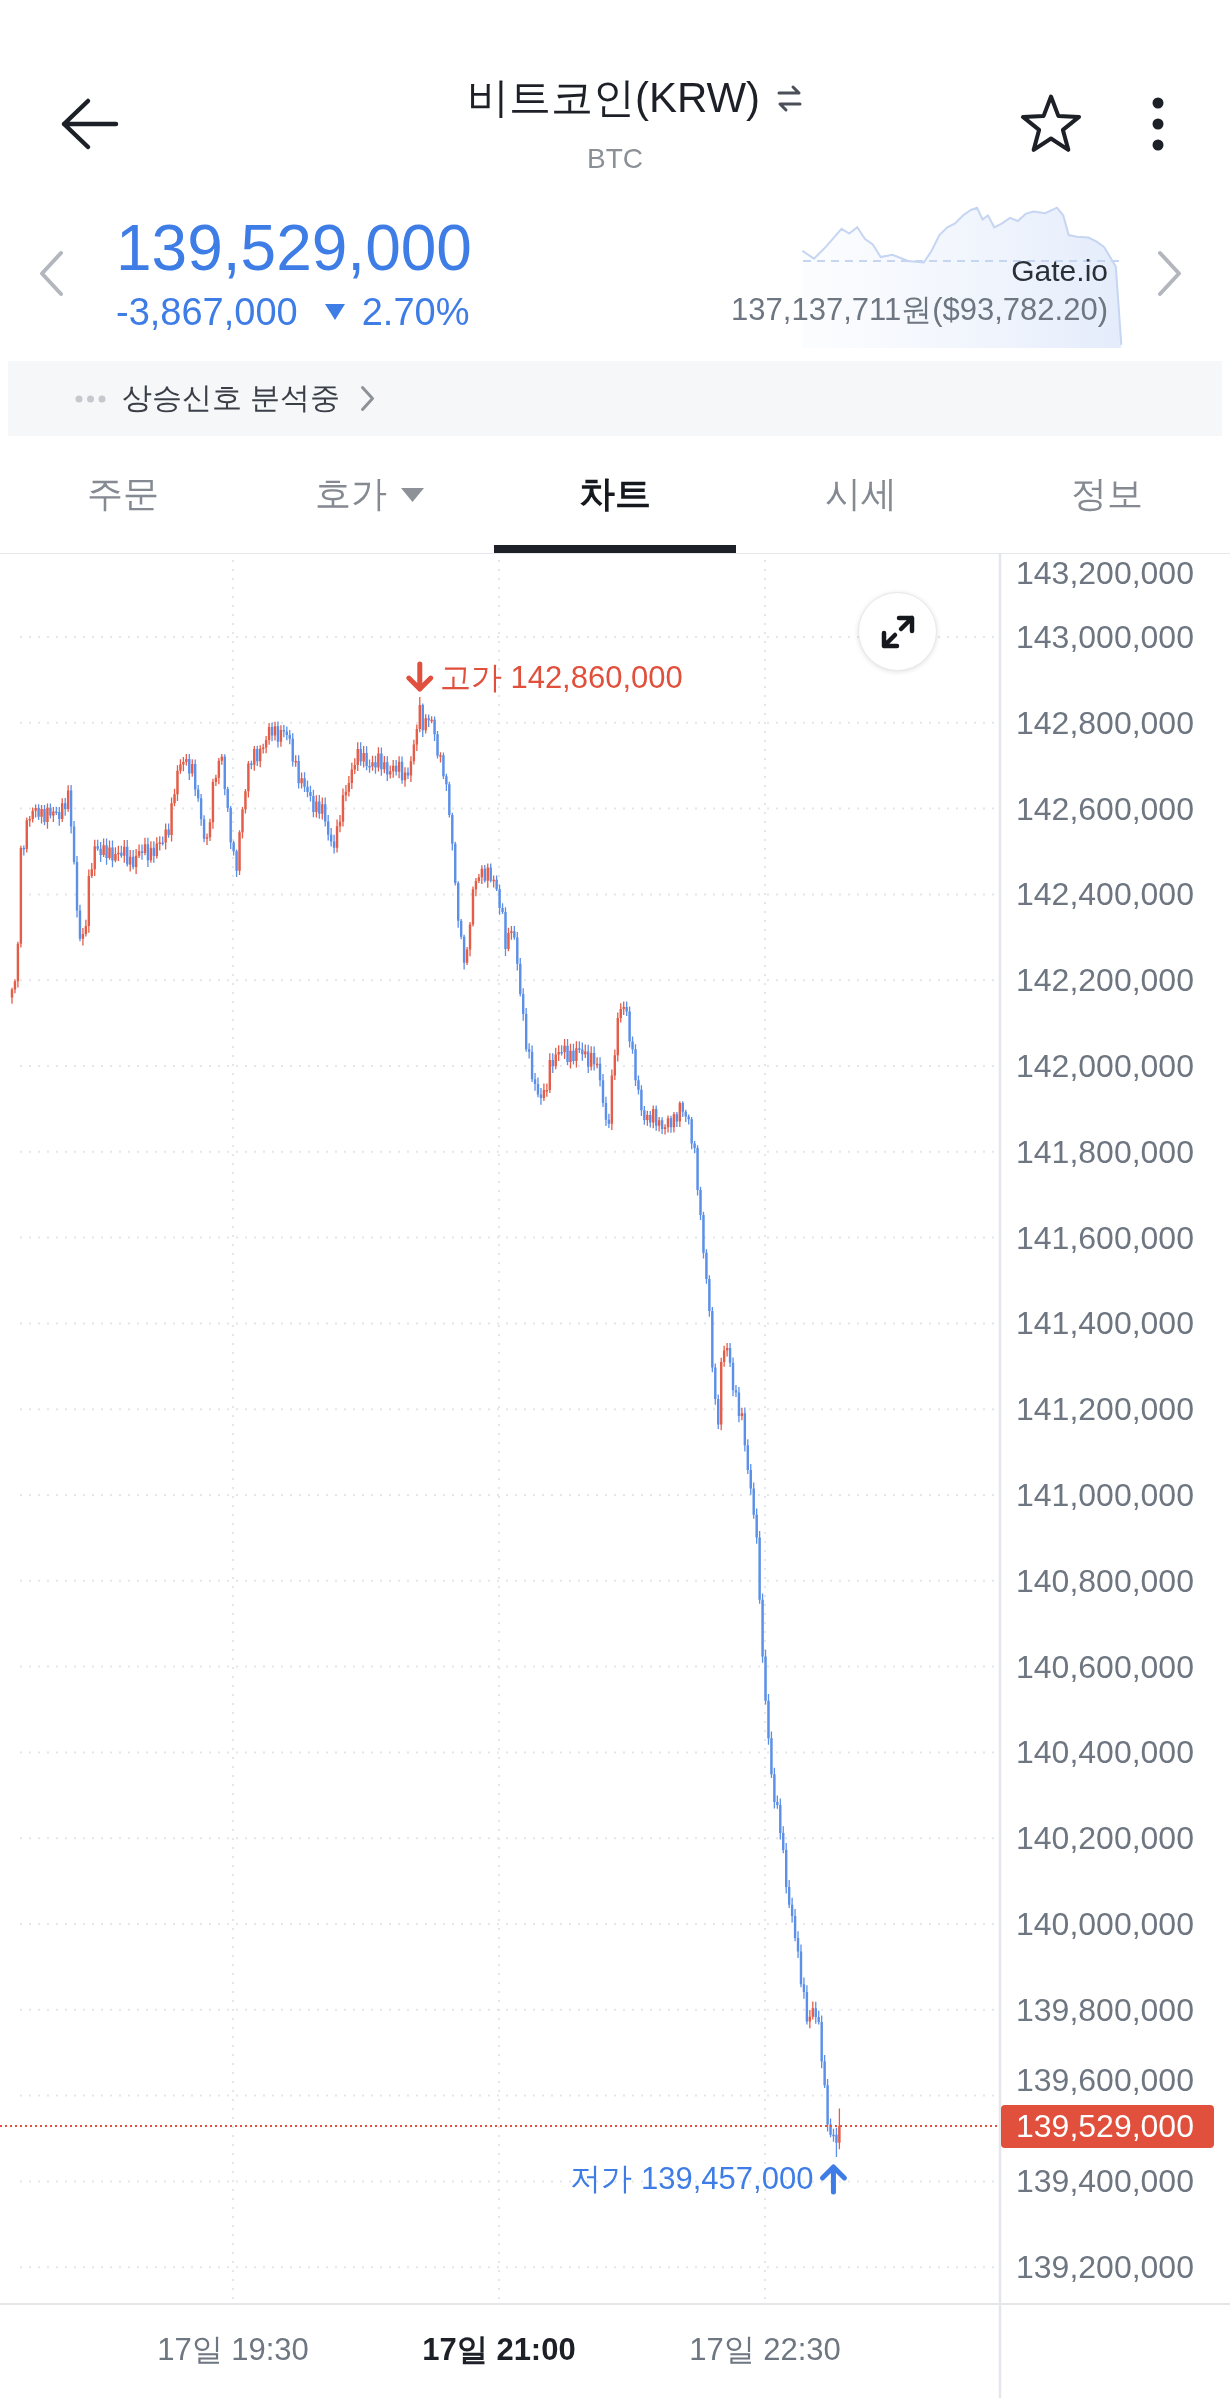  What do you see at coordinates (368, 398) in the screenshot?
I see `chevron-right-icon` at bounding box center [368, 398].